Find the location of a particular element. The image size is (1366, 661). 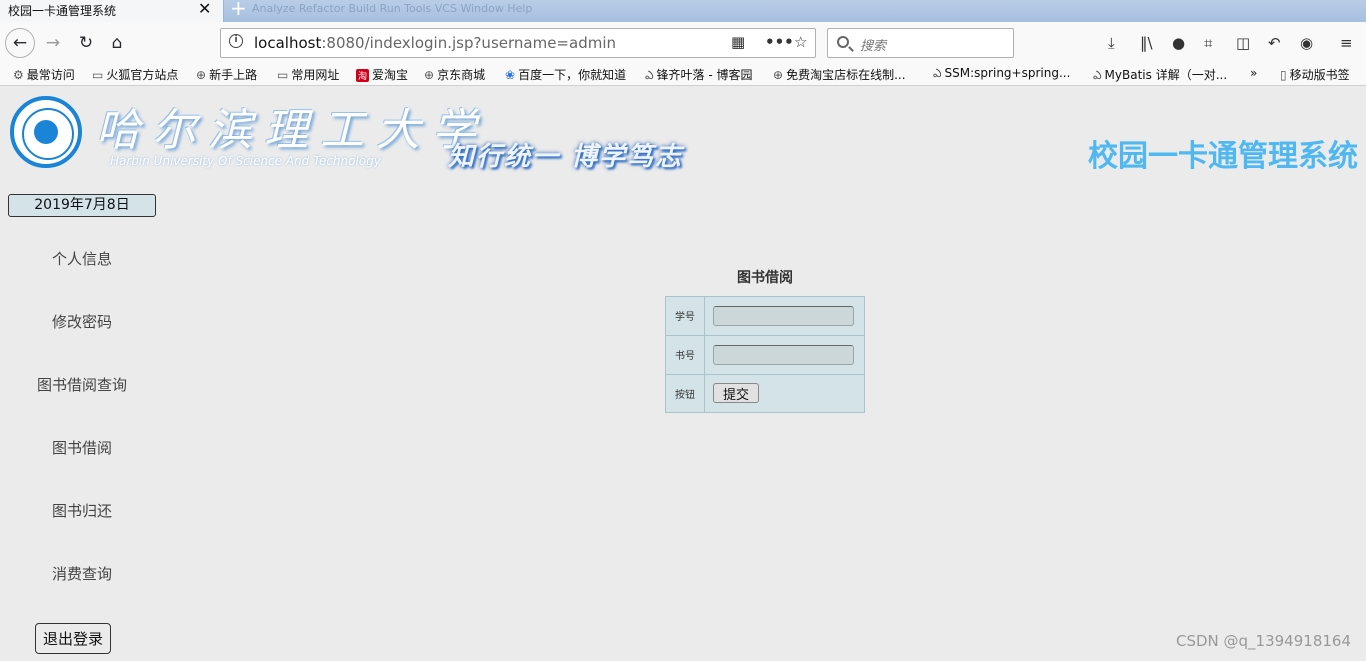

university-name-cn: 哈尔滨理工大学 is located at coordinates (292, 130).